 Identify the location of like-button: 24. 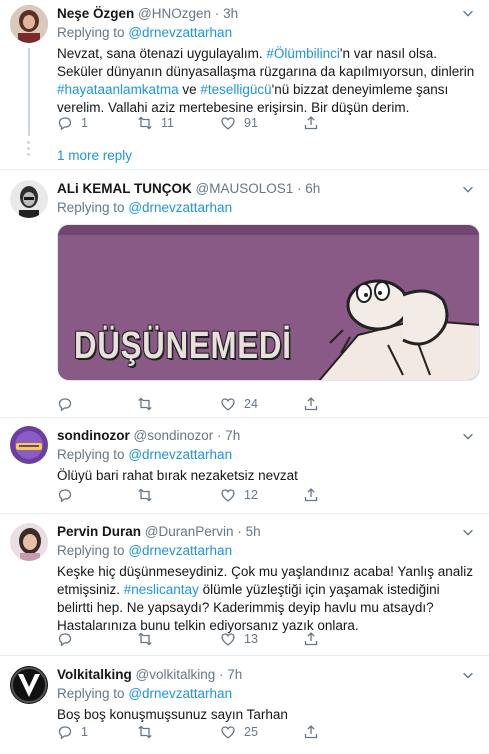
(239, 404).